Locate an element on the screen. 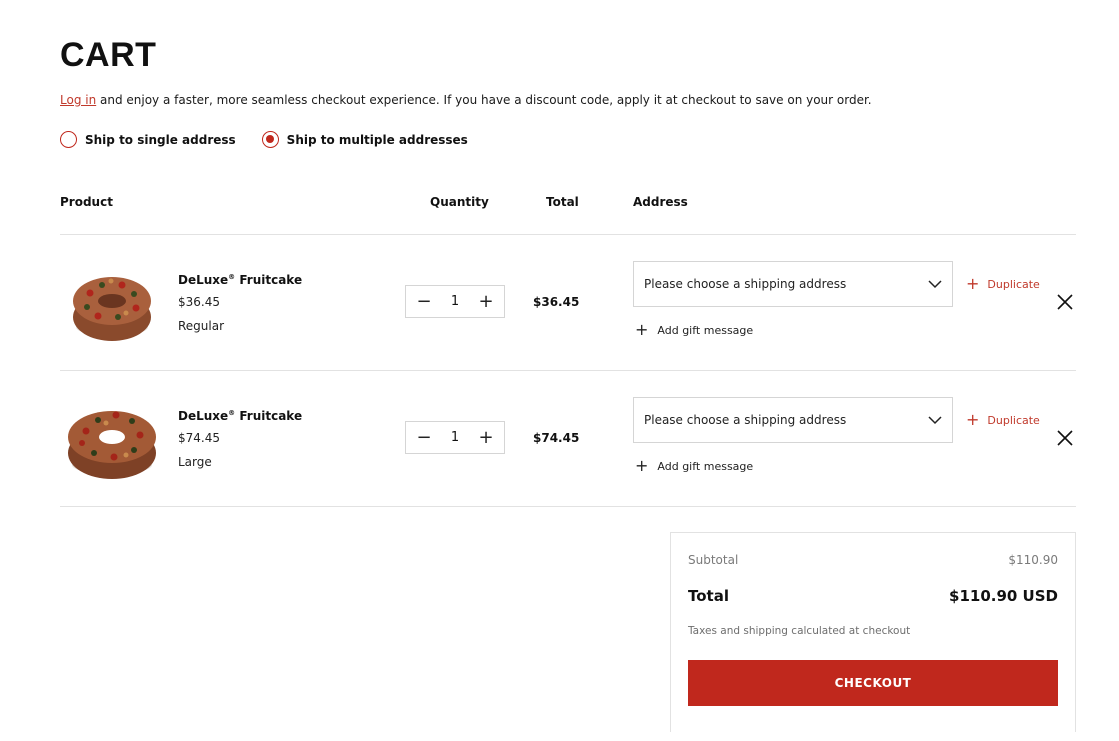 This screenshot has height=741, width=1119. fruitcake-regular-image is located at coordinates (112, 309).